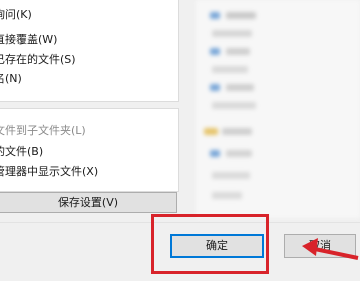 This screenshot has height=281, width=360. What do you see at coordinates (86, 172) in the screenshot?
I see `option-show-in-explorer: 管理器中显示文件(X)` at bounding box center [86, 172].